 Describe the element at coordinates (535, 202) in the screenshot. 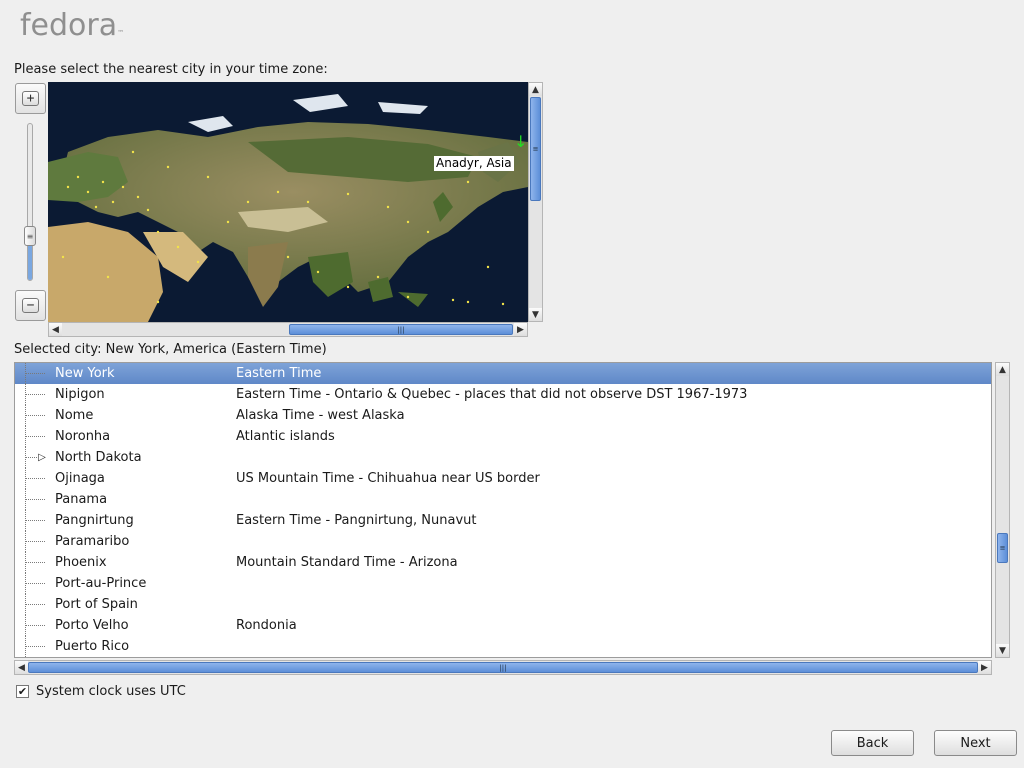

I see `map-vertical-scrollbar: ▲ ≡ ▼` at that location.